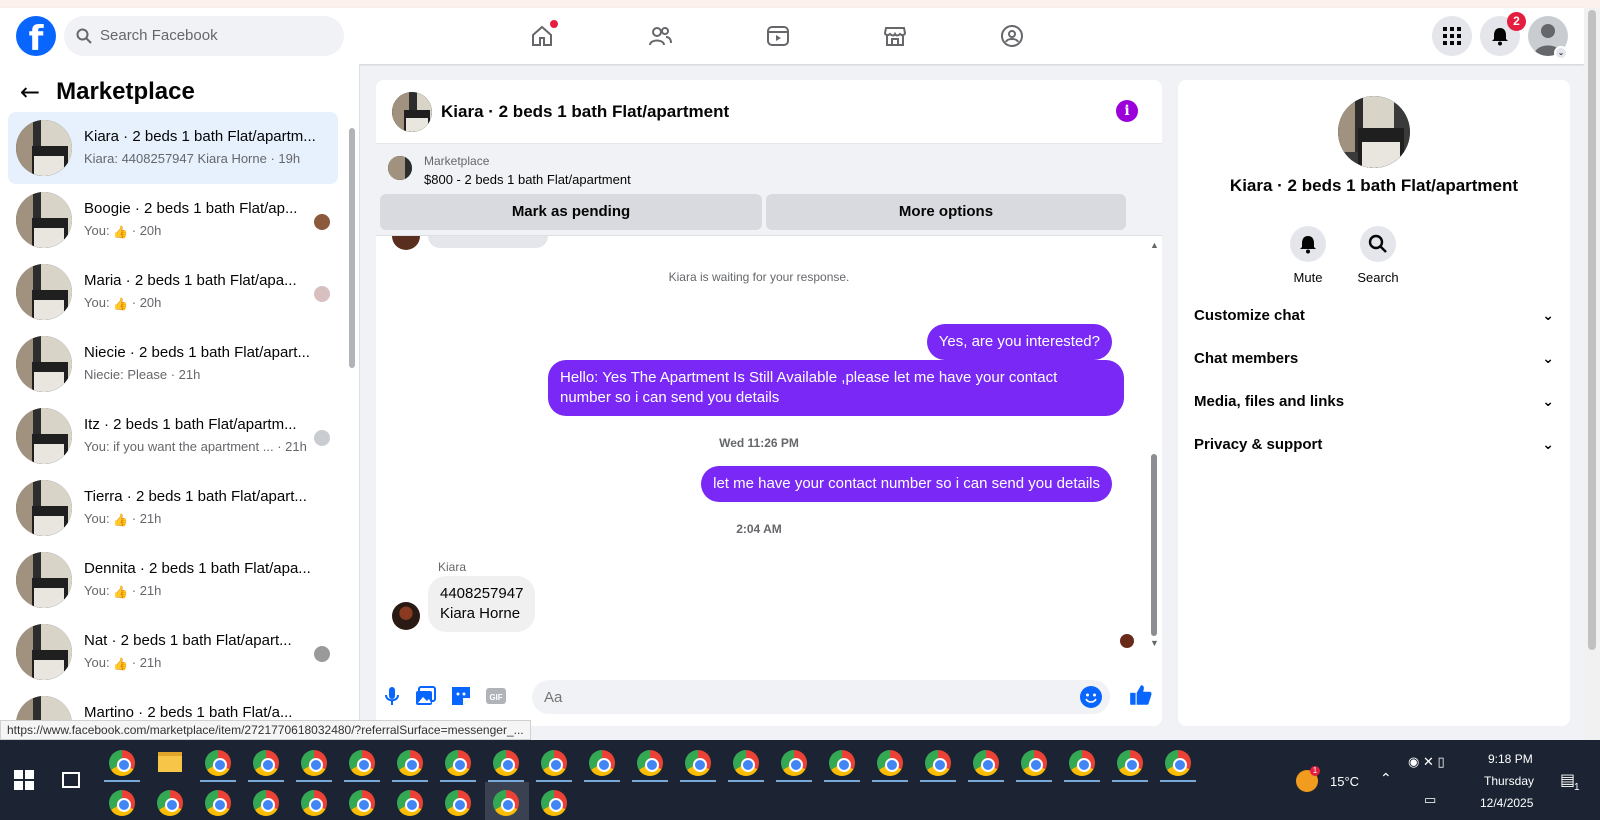 The width and height of the screenshot is (1600, 820). I want to click on system-tray-icons: ◉ ✕ ▯, so click(1426, 762).